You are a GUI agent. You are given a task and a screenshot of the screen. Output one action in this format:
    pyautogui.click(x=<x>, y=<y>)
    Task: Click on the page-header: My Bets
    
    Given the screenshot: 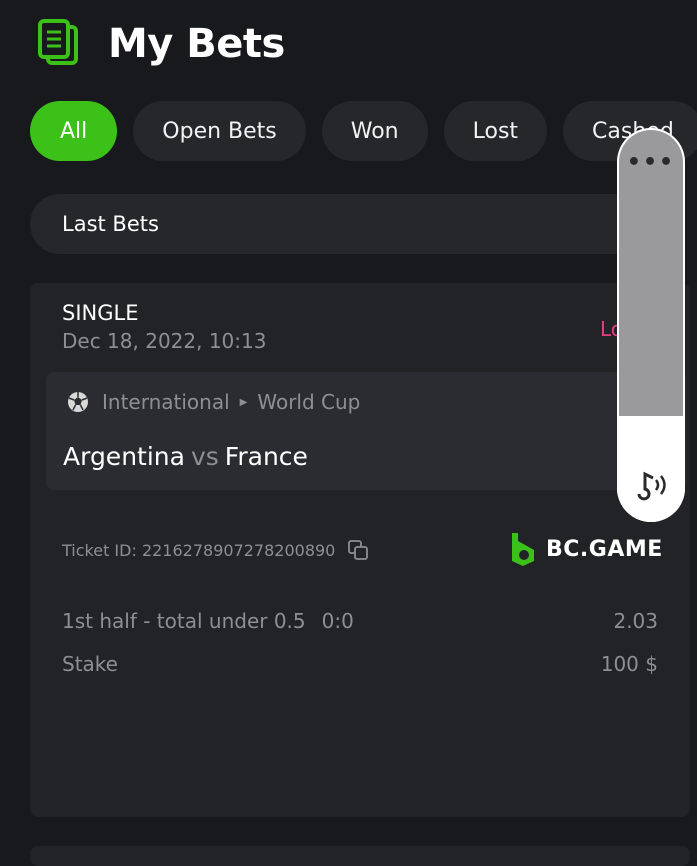 What is the action you would take?
    pyautogui.click(x=160, y=44)
    